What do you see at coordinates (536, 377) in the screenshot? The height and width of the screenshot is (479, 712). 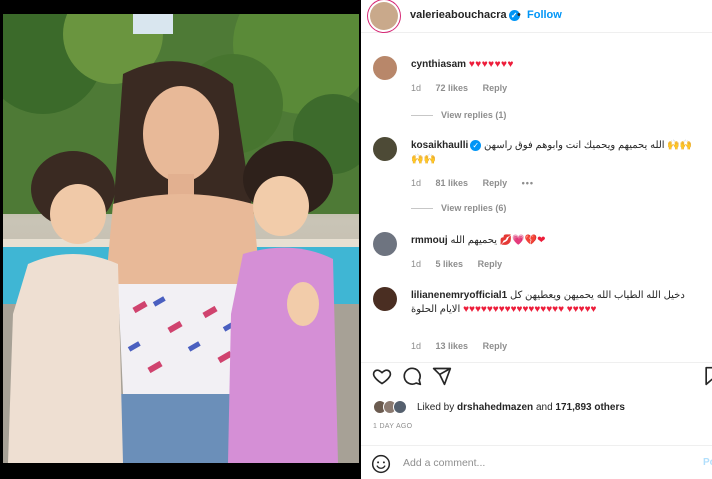 I see `post-actions` at bounding box center [536, 377].